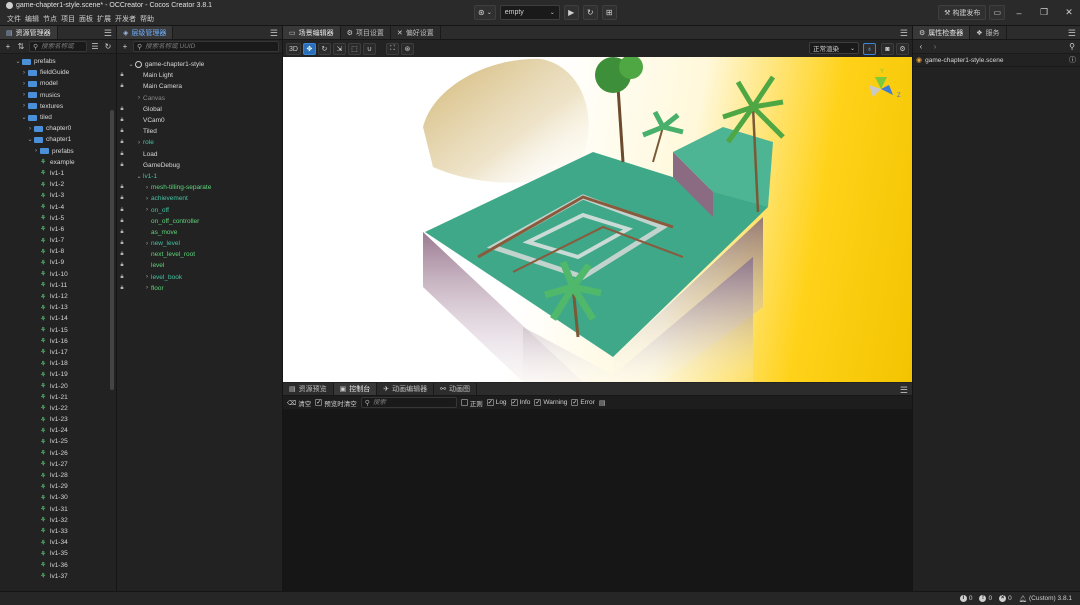 The image size is (1080, 605). What do you see at coordinates (58, 318) in the screenshot?
I see `asset-prefab-row: ⚘ lv1-14` at bounding box center [58, 318].